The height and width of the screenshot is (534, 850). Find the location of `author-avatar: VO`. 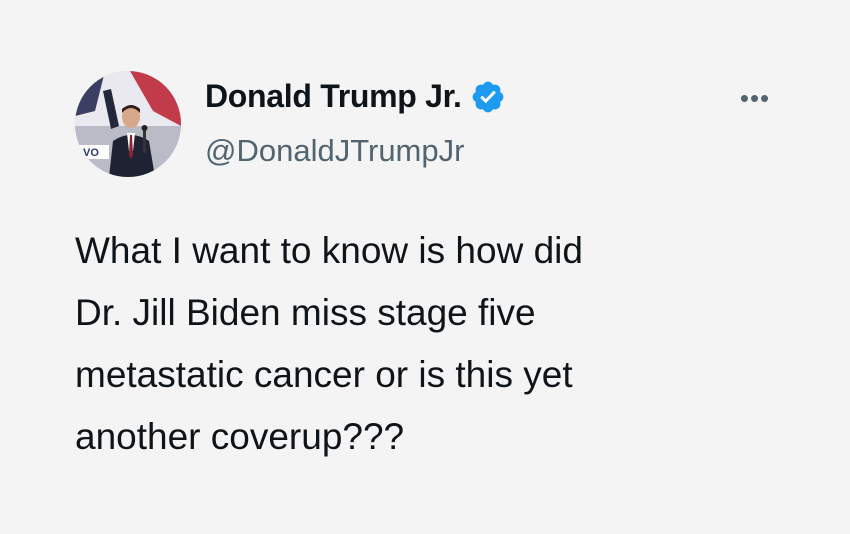

author-avatar: VO is located at coordinates (128, 124).